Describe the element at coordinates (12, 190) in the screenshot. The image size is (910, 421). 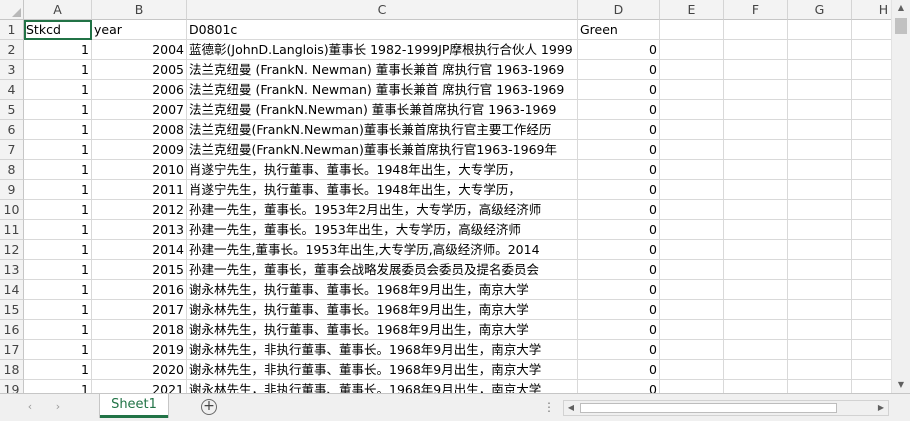
I see `row-header: 9` at that location.